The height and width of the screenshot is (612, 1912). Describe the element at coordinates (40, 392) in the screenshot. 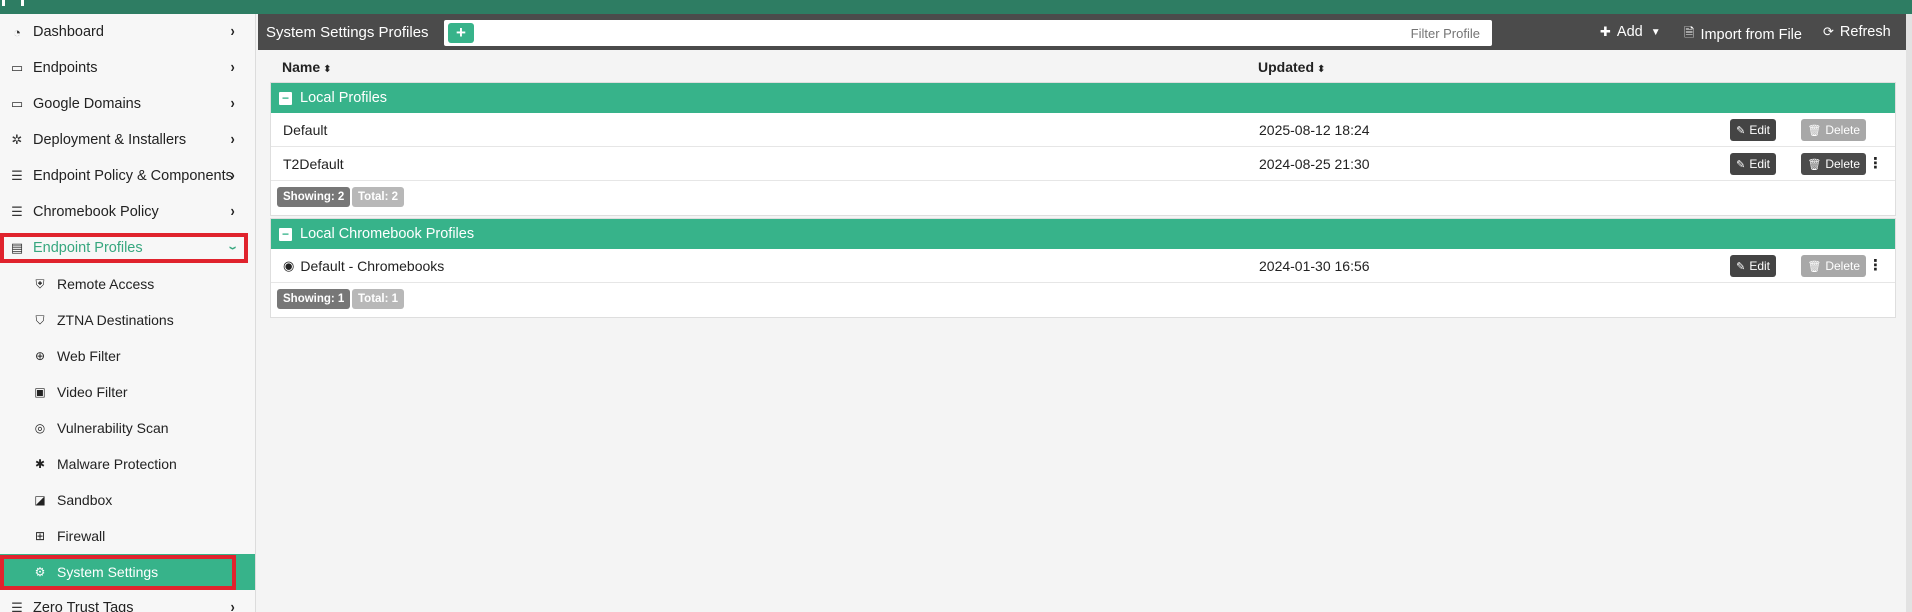

I see `video-filter-icon: ▣` at that location.